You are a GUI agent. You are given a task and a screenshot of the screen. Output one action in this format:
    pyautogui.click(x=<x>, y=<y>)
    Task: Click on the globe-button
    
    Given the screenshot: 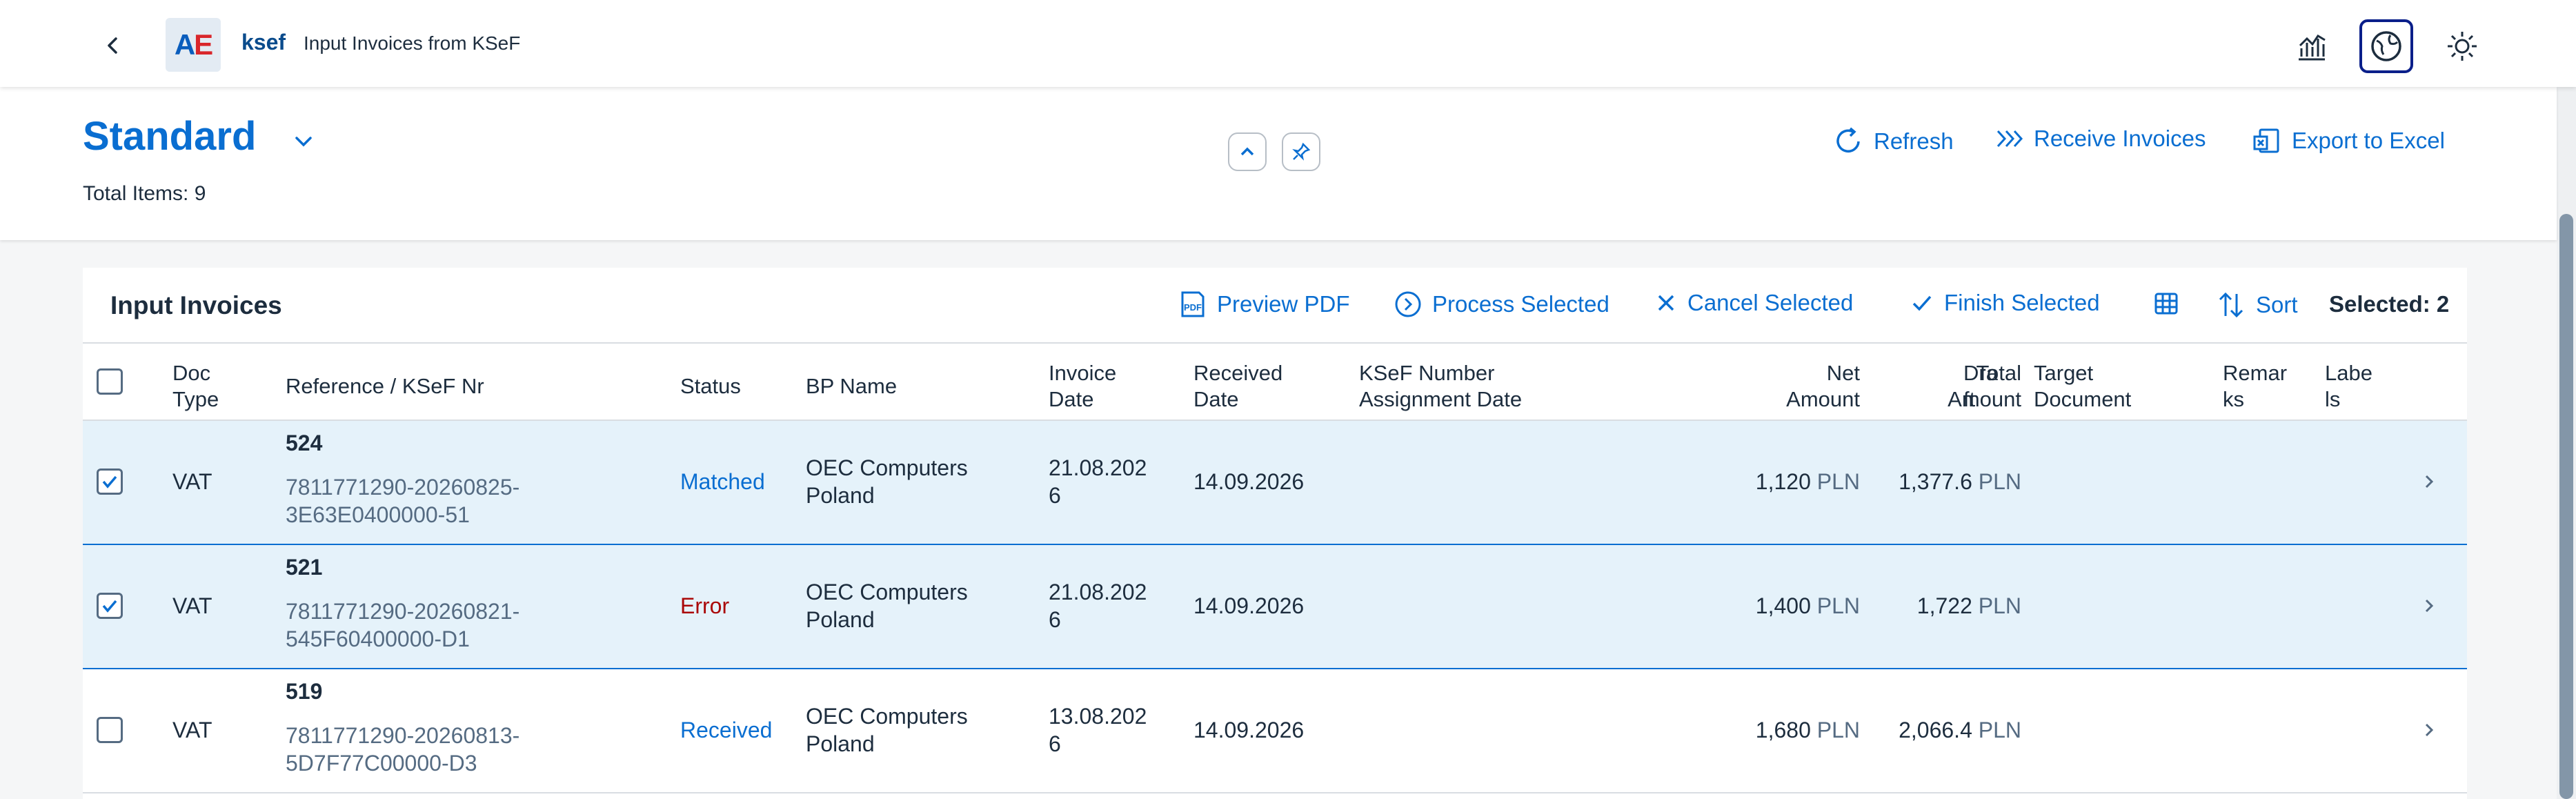 What is the action you would take?
    pyautogui.click(x=2386, y=46)
    